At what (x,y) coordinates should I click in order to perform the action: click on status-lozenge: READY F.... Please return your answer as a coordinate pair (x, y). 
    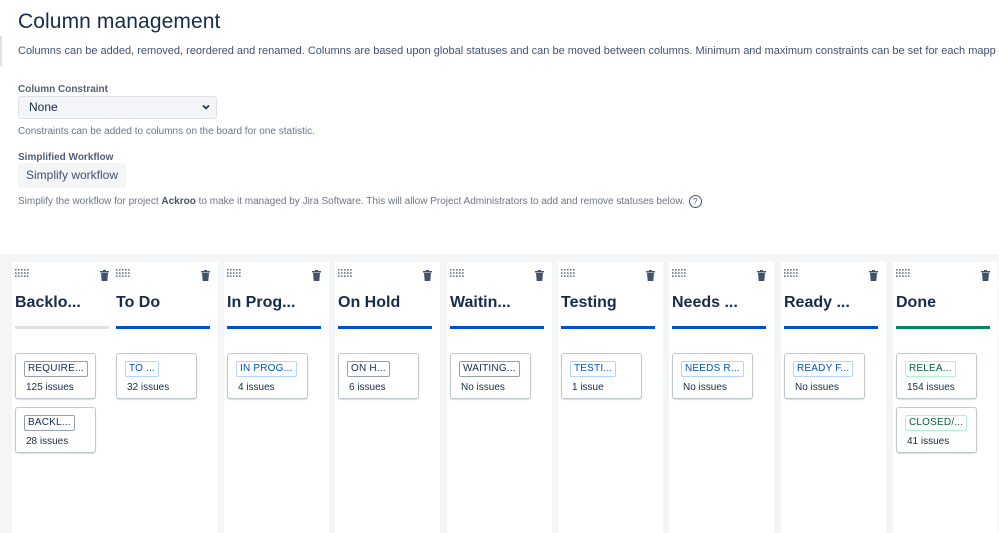
    Looking at the image, I should click on (823, 369).